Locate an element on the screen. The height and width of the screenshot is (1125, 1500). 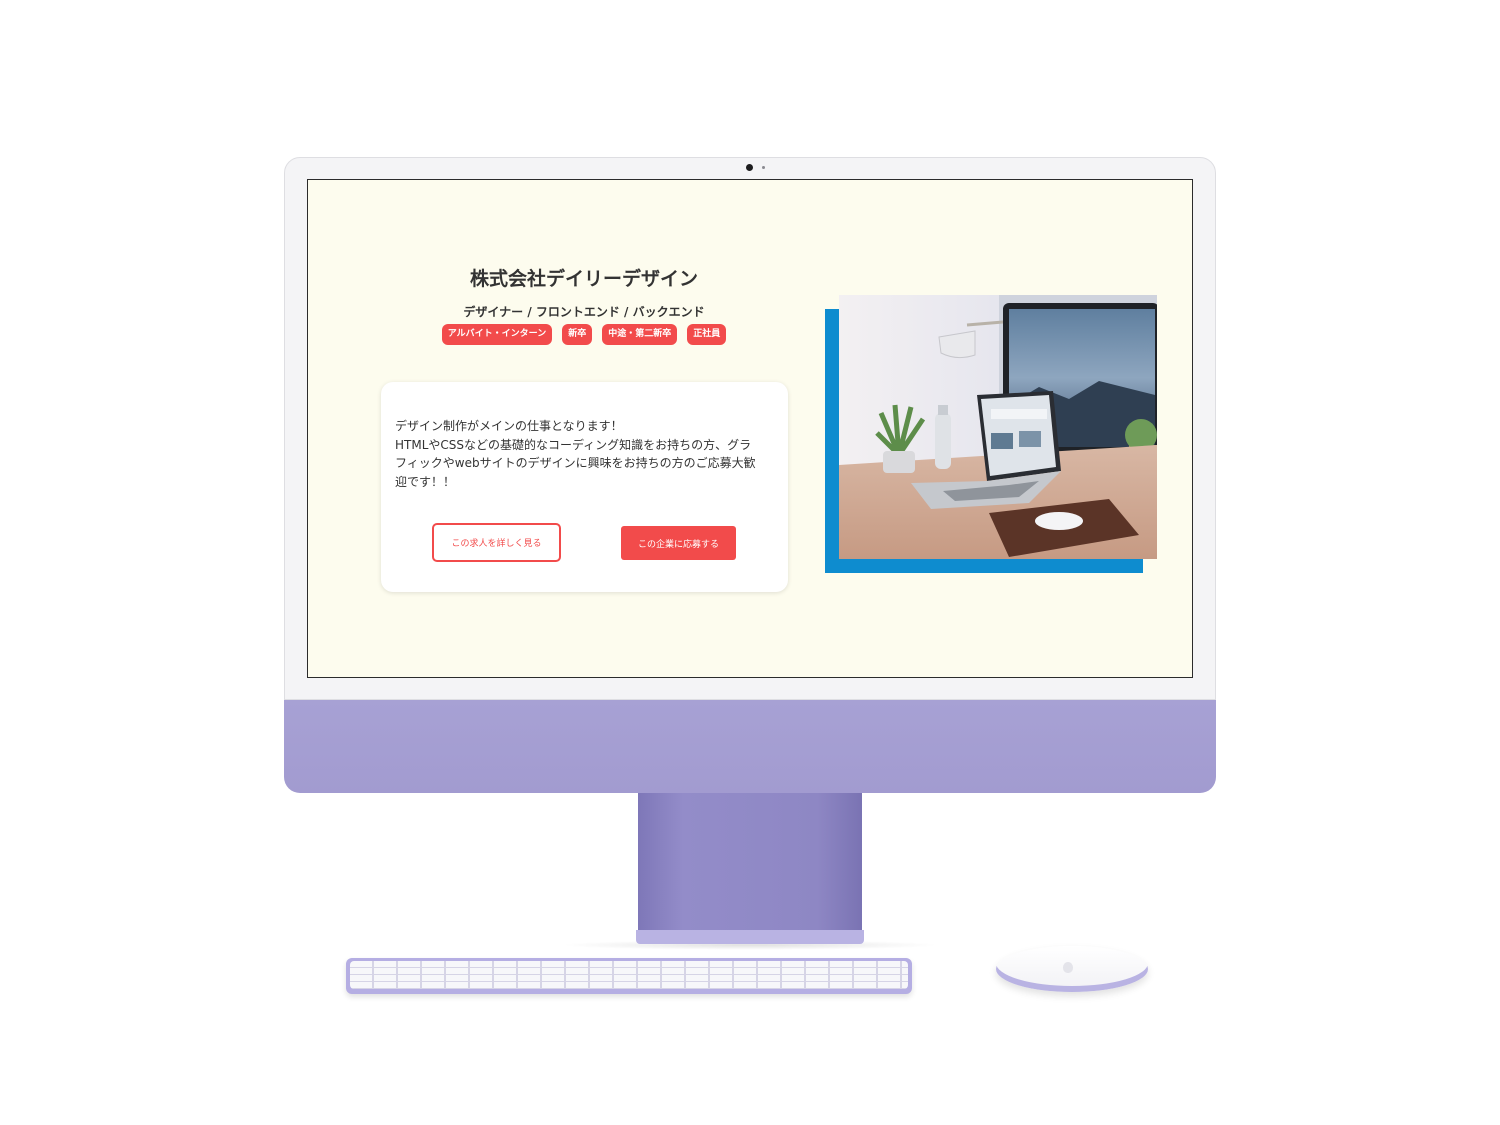
view-job-details-button: この求人を詳しく見る is located at coordinates (496, 542).